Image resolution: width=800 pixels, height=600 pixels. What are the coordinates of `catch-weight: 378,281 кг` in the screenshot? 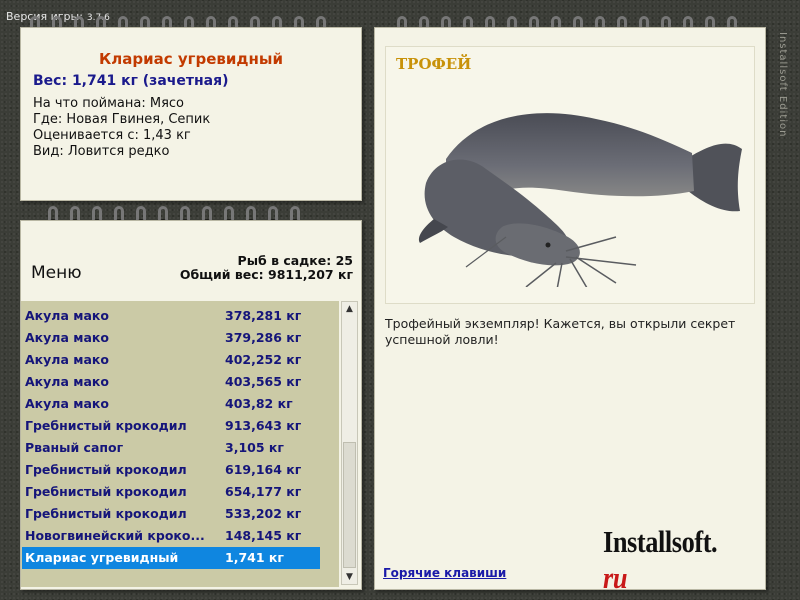 It's located at (263, 315).